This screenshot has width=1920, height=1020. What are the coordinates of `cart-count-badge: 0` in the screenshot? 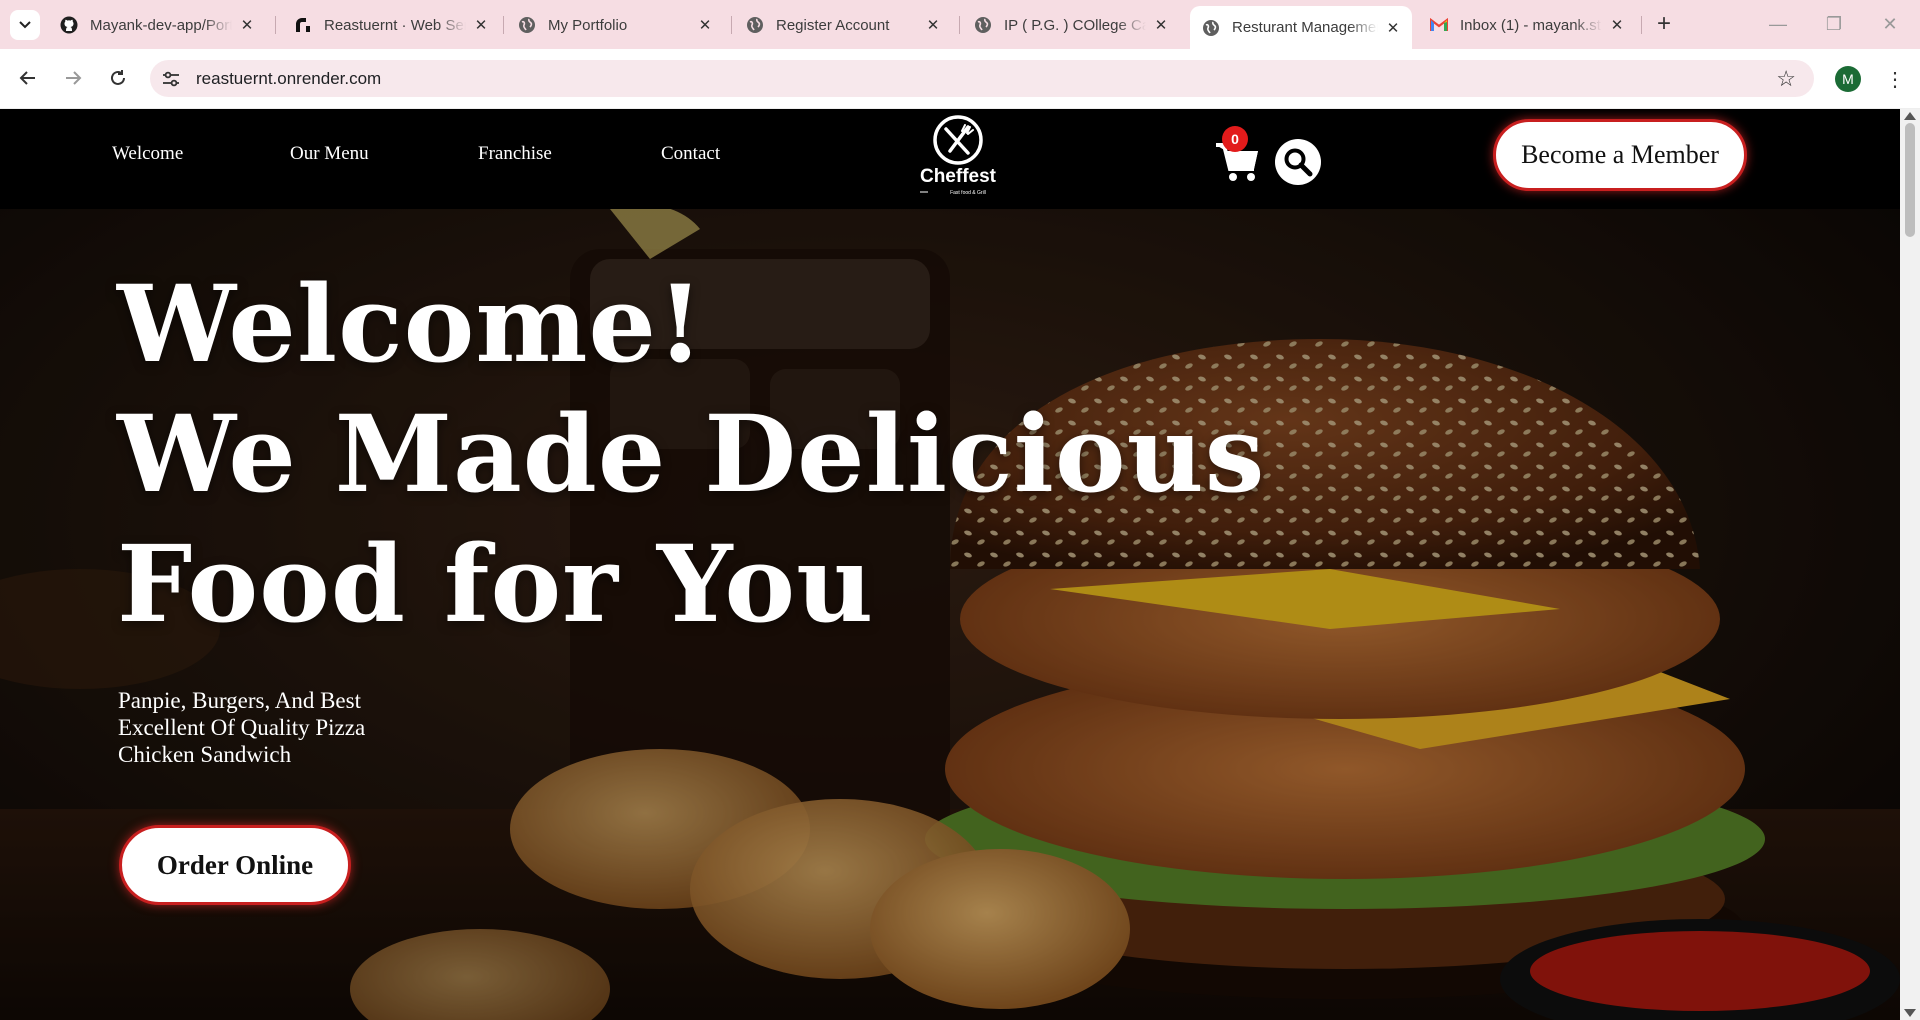 It's located at (1235, 139).